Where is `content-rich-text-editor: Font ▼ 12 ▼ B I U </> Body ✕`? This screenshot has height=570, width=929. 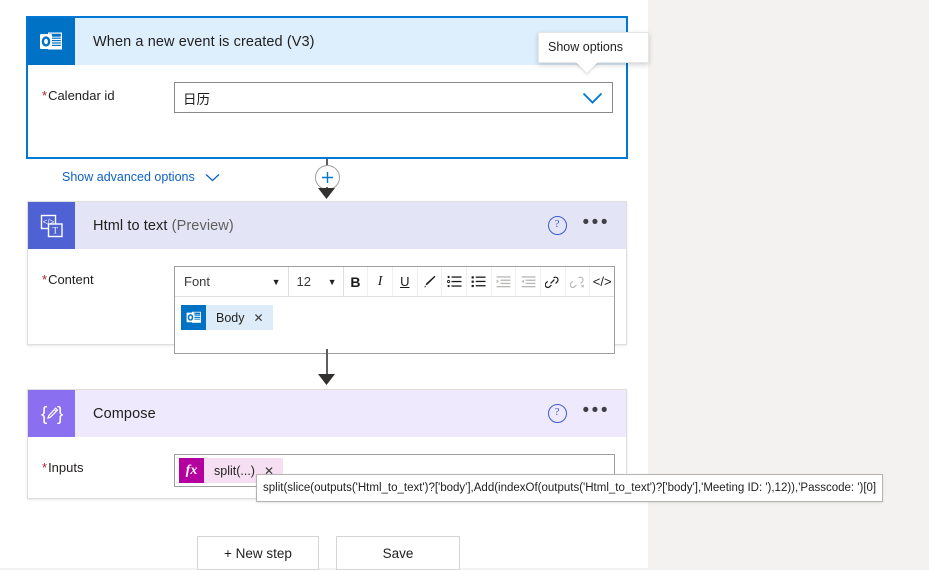 content-rich-text-editor: Font ▼ 12 ▼ B I U </> Body ✕ is located at coordinates (394, 310).